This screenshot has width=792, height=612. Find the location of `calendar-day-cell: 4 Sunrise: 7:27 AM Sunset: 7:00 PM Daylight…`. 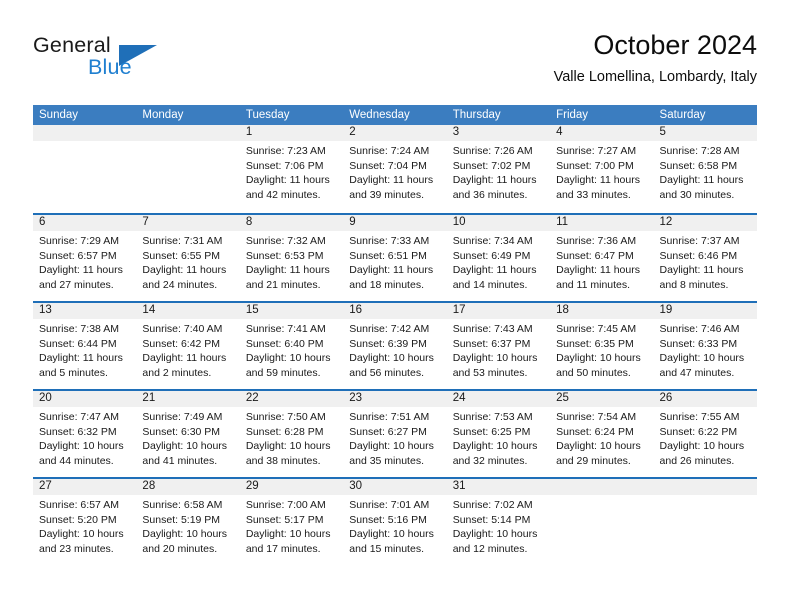

calendar-day-cell: 4 Sunrise: 7:27 AM Sunset: 7:00 PM Daylight… is located at coordinates (602, 169).